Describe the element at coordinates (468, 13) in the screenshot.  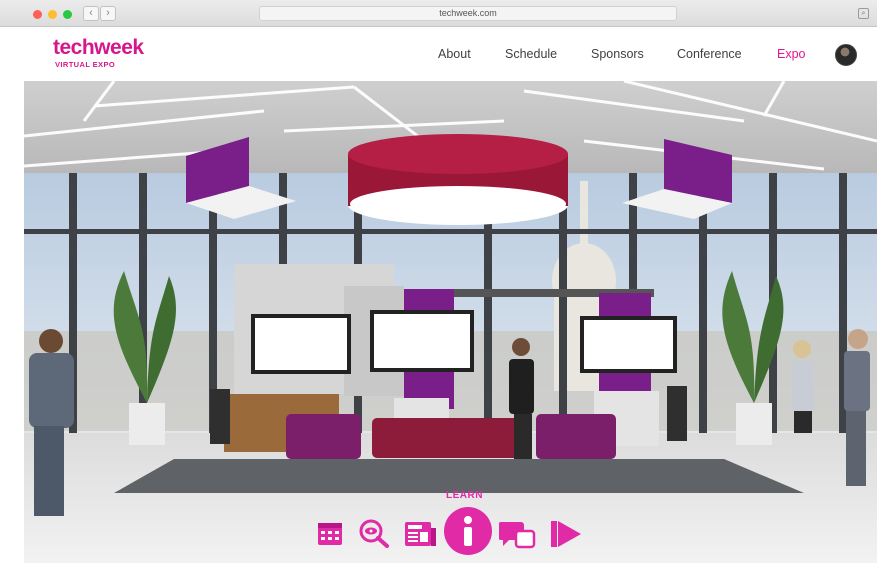
I see `address-bar: techweek.com` at that location.